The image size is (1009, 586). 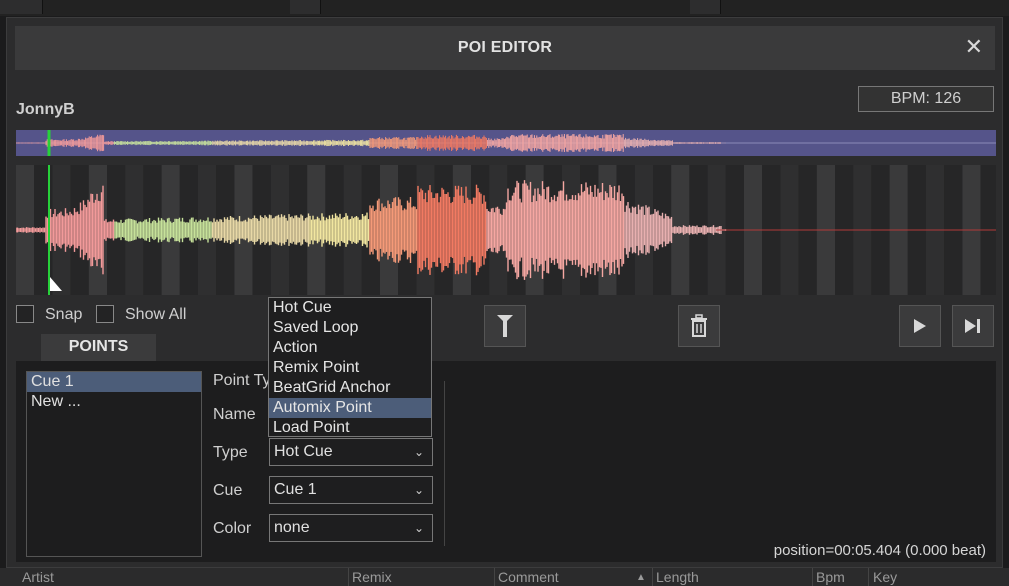 What do you see at coordinates (372, 577) in the screenshot?
I see `column-remix: Remix` at bounding box center [372, 577].